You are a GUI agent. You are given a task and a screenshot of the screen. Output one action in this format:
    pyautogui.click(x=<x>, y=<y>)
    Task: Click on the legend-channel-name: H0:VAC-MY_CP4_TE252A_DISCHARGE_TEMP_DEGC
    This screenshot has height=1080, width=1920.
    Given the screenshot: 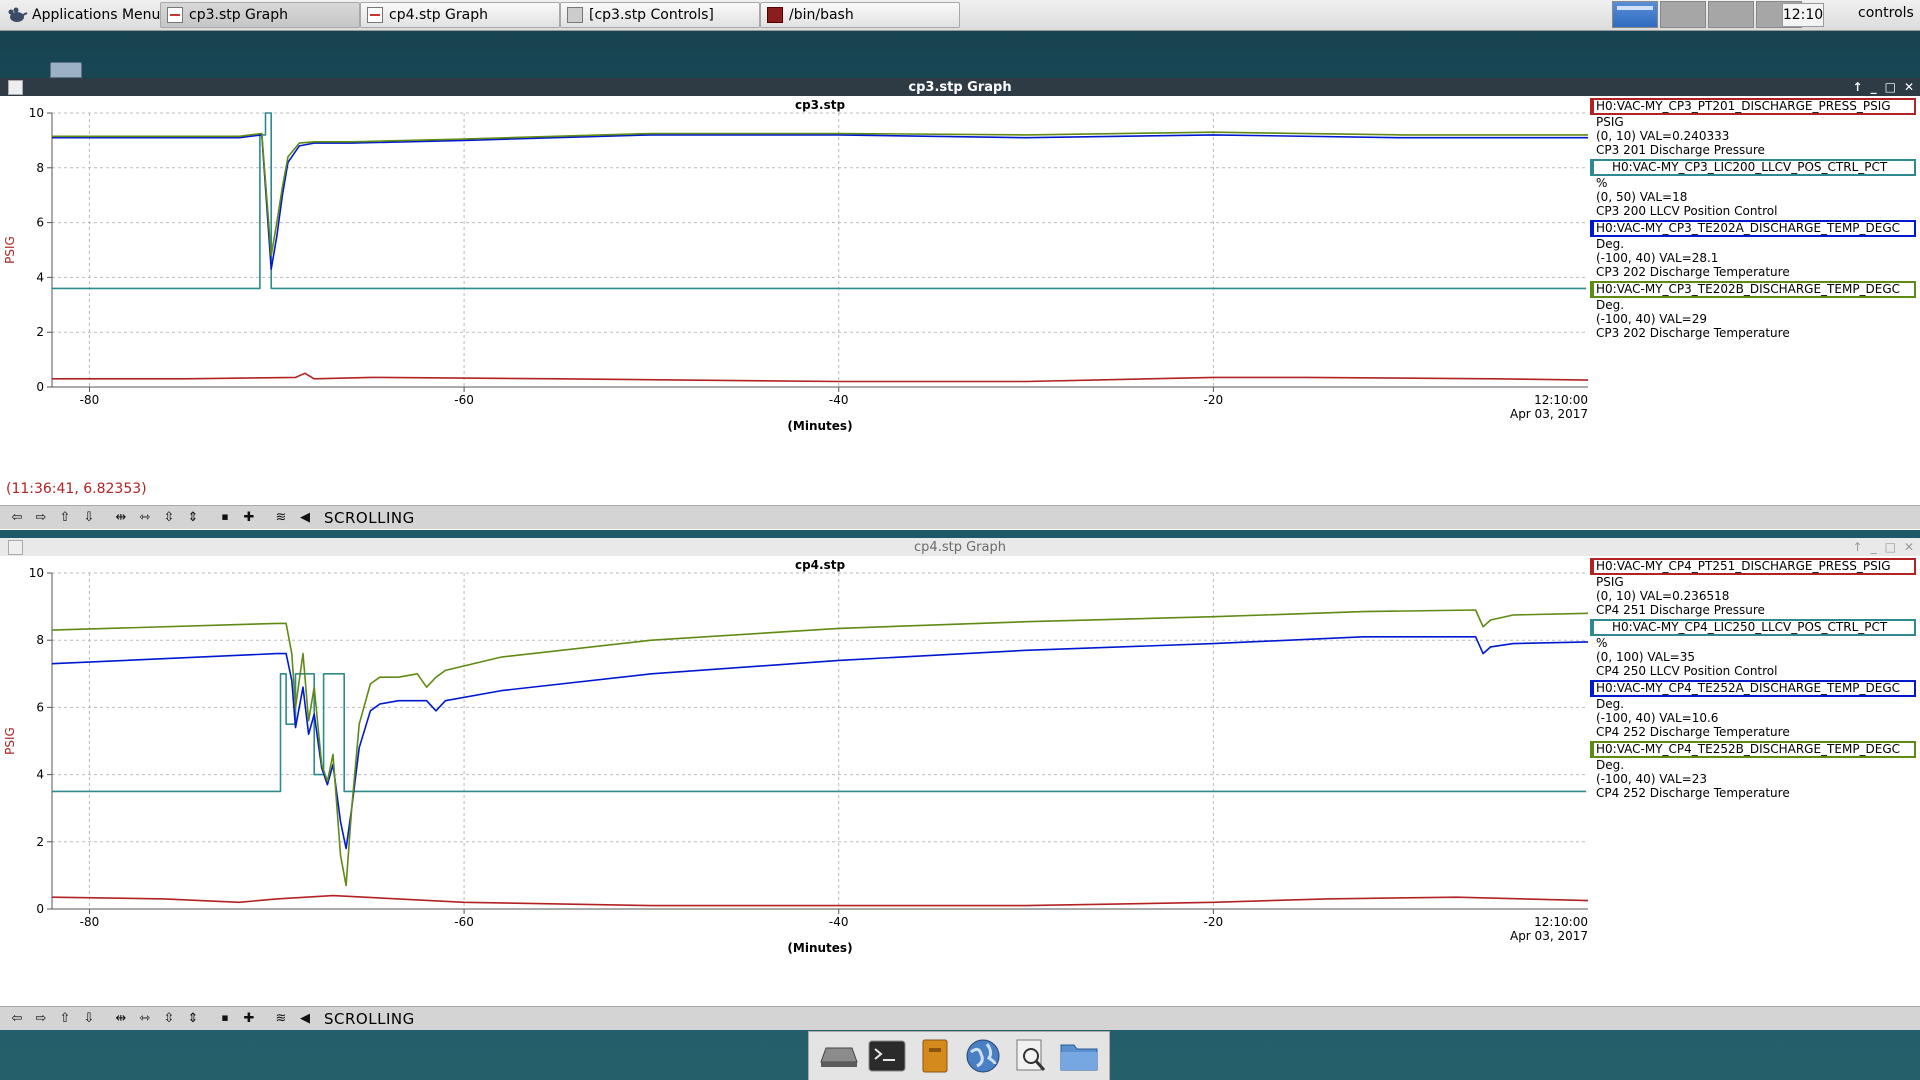 What is the action you would take?
    pyautogui.click(x=1753, y=688)
    